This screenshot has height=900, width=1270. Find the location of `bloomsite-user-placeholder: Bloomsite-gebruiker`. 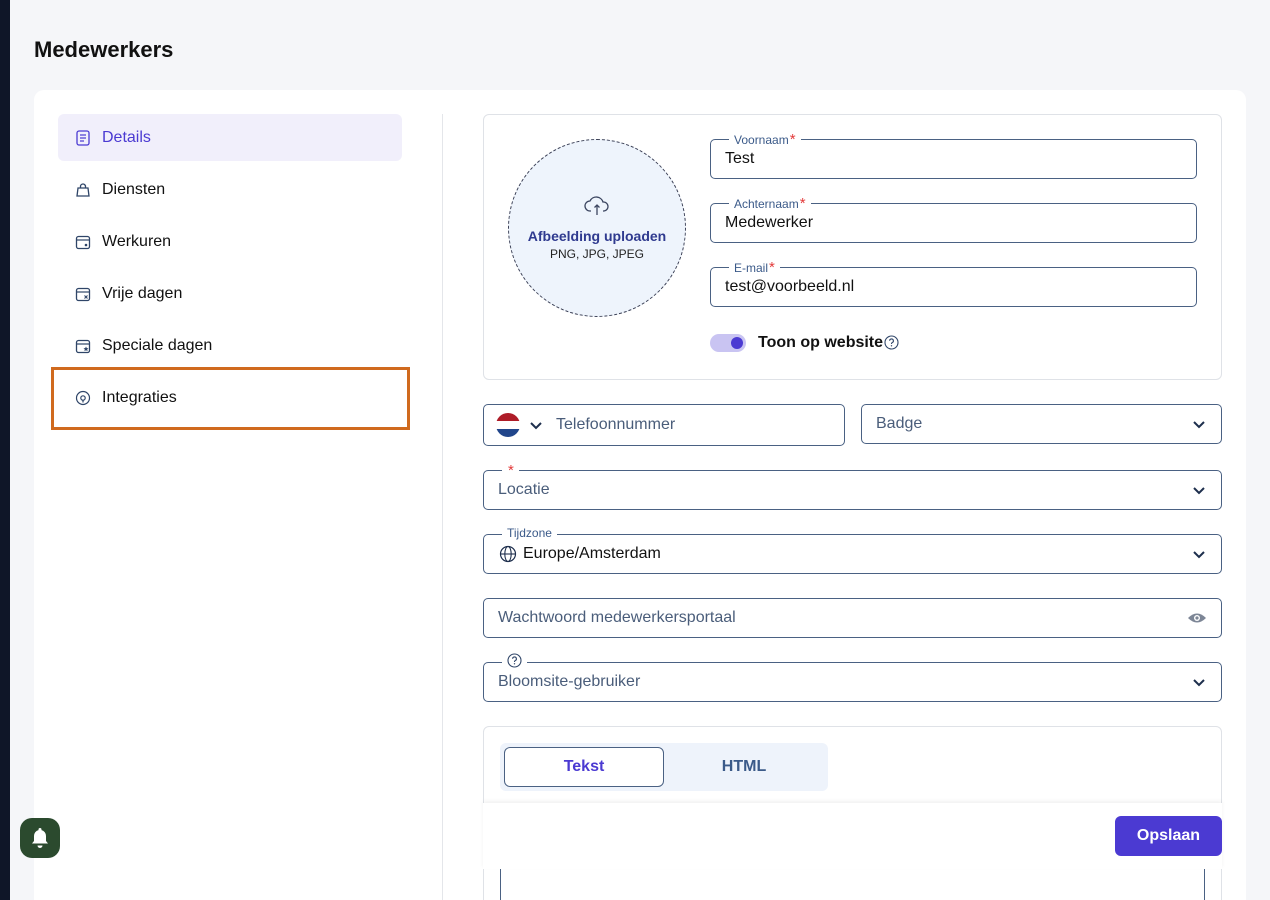

bloomsite-user-placeholder: Bloomsite-gebruiker is located at coordinates (569, 681).